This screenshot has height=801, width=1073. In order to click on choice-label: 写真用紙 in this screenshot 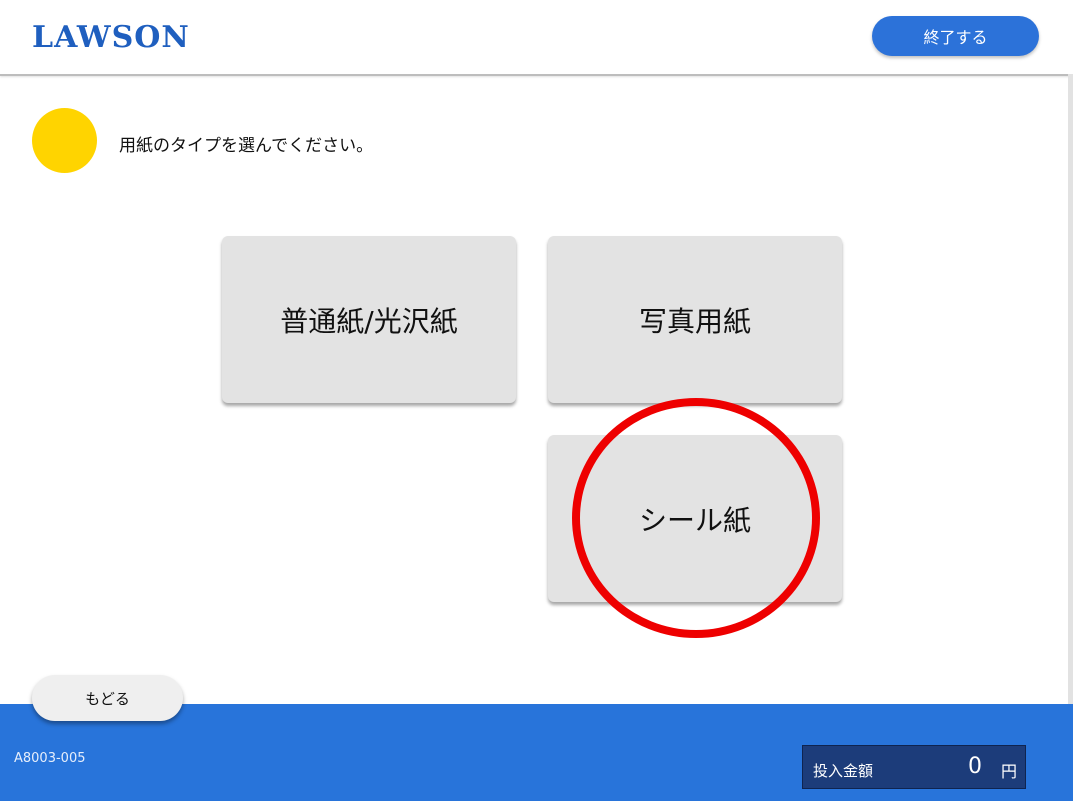, I will do `click(694, 321)`.